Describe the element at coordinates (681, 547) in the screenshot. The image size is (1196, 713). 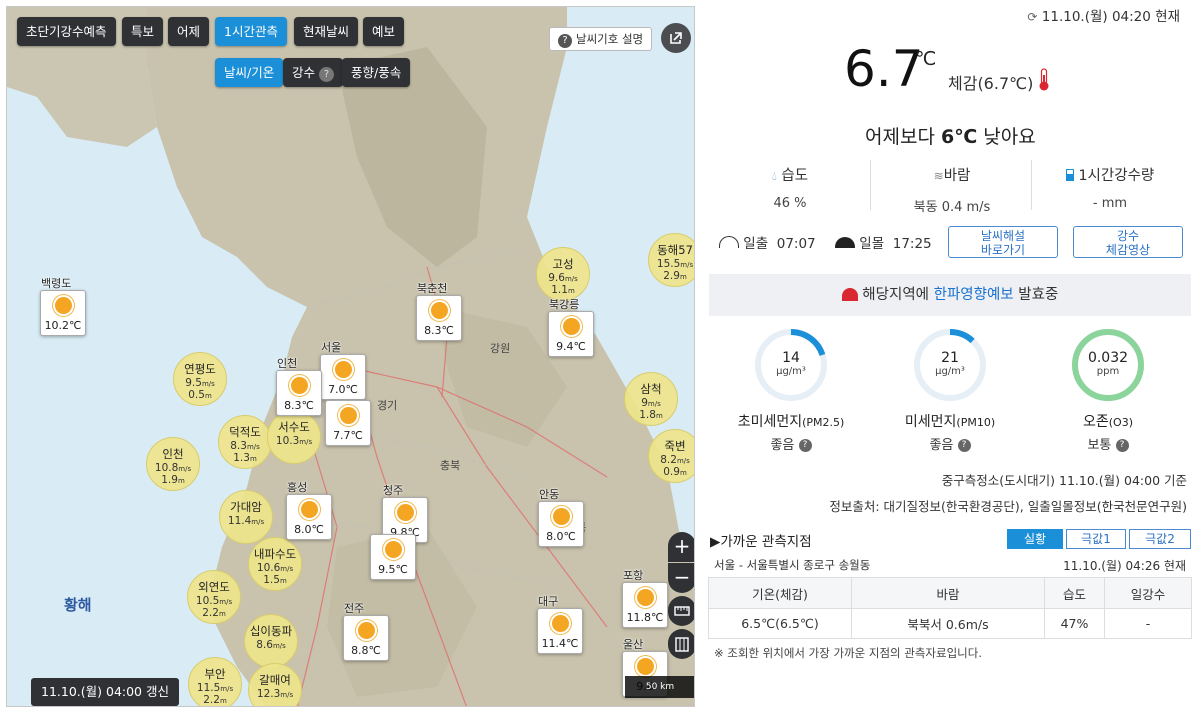
I see `zoom-in-button: +` at that location.